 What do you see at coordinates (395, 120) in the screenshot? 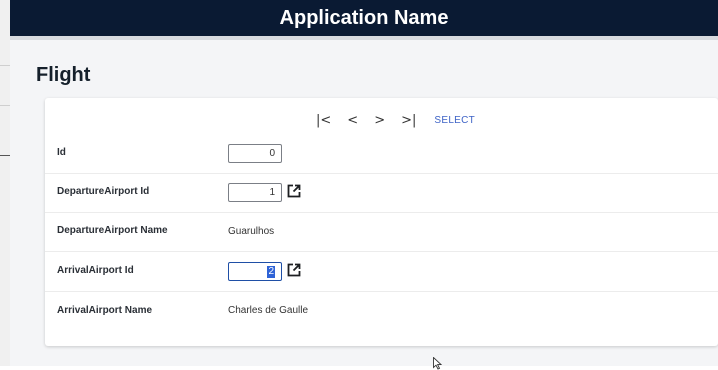
I see `record-navigation: |< < > >| SELECT` at bounding box center [395, 120].